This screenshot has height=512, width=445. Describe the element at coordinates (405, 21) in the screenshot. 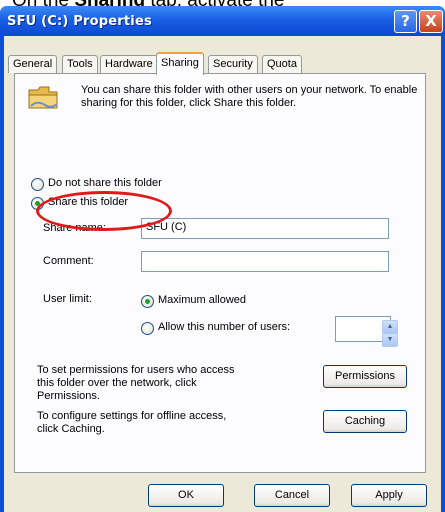

I see `help-button: ?` at that location.